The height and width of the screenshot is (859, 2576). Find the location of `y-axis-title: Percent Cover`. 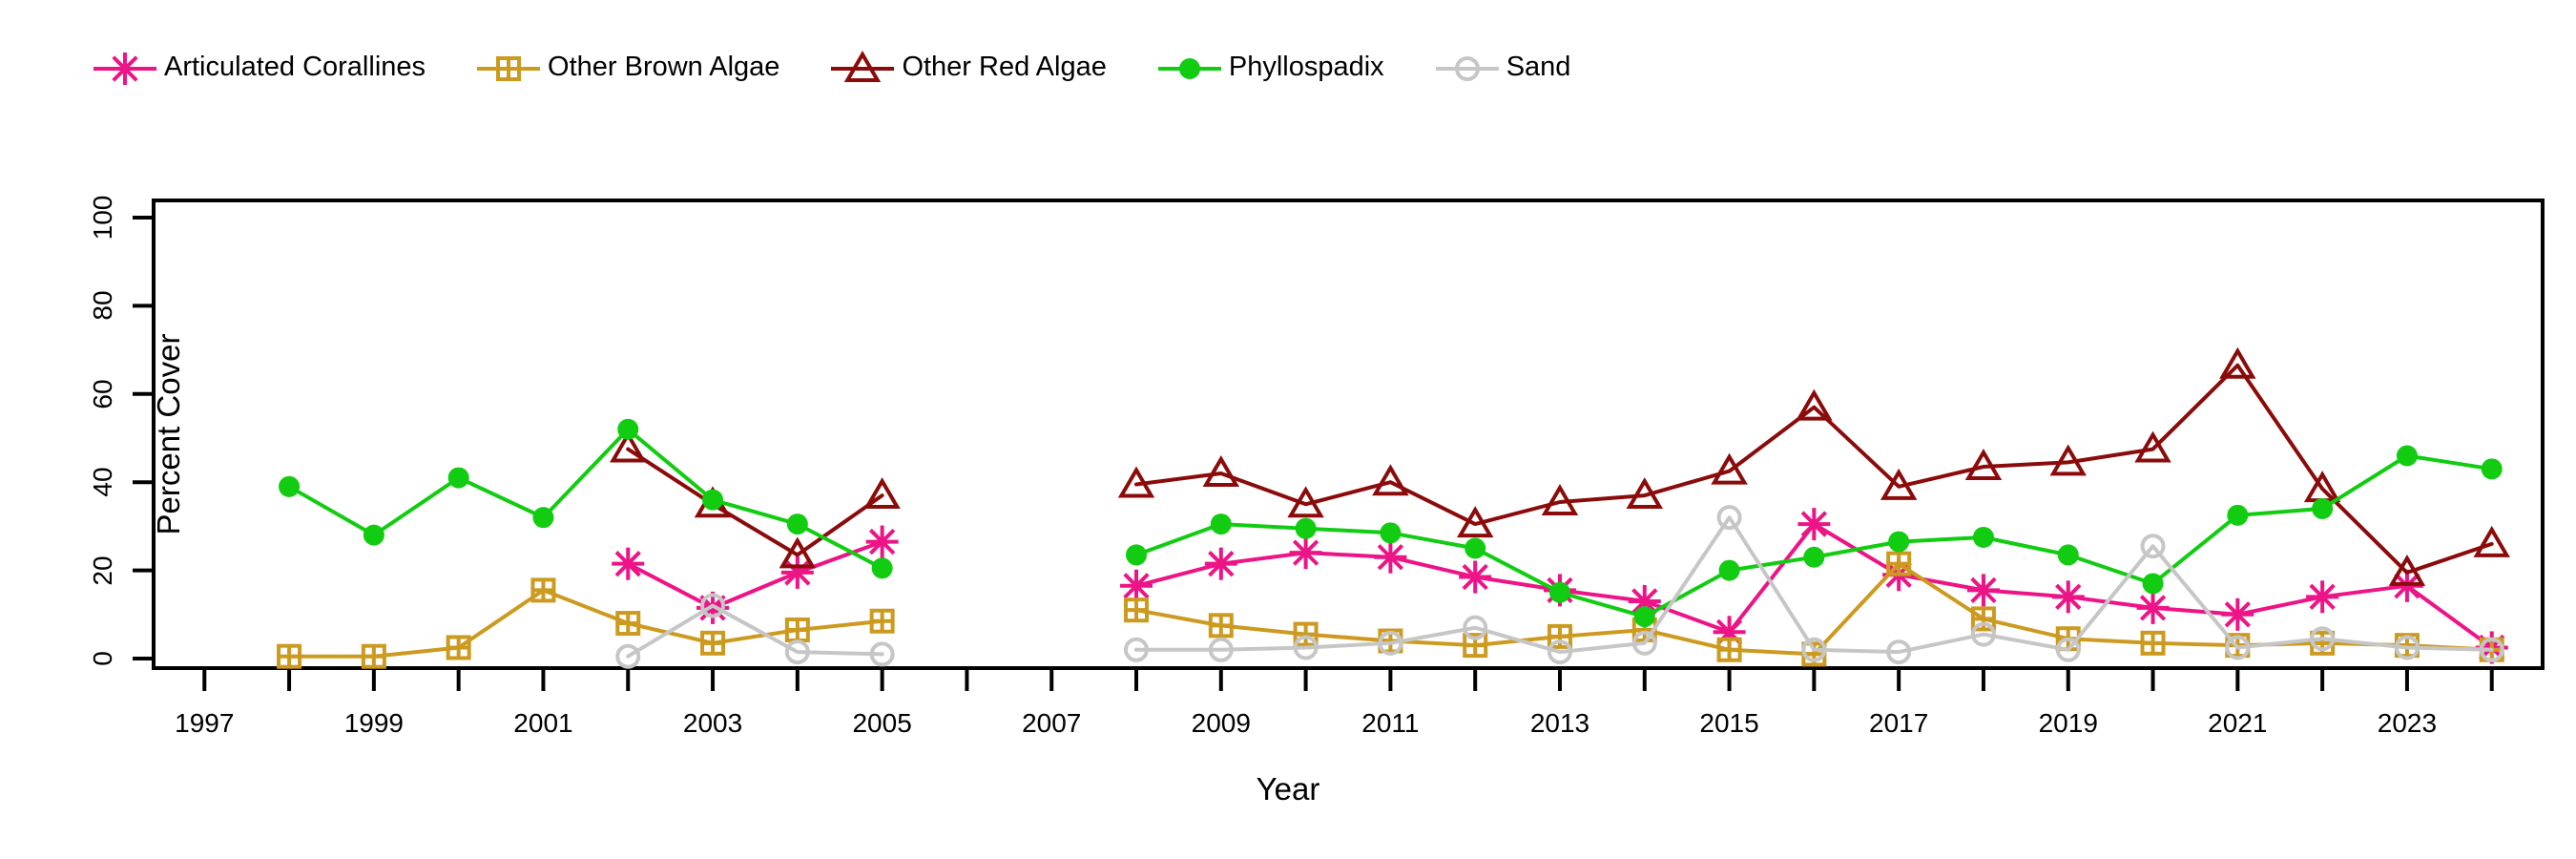

y-axis-title: Percent Cover is located at coordinates (168, 434).